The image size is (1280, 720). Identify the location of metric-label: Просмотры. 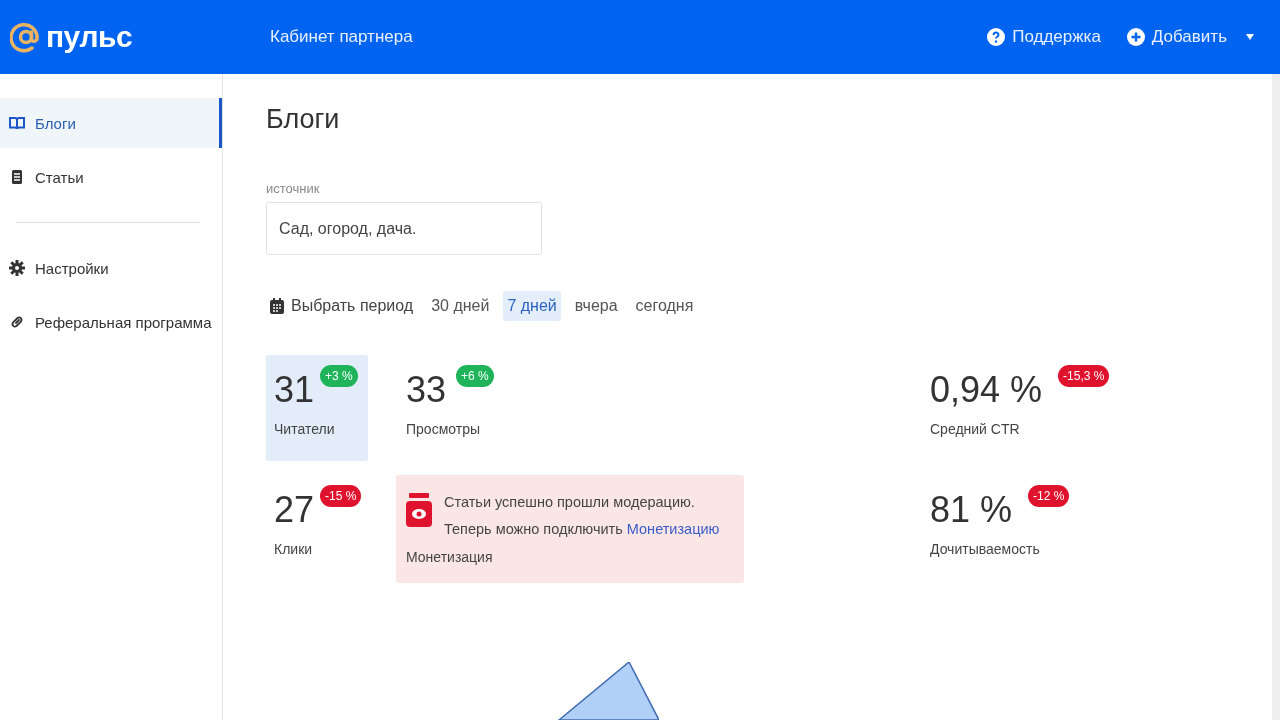
(443, 429).